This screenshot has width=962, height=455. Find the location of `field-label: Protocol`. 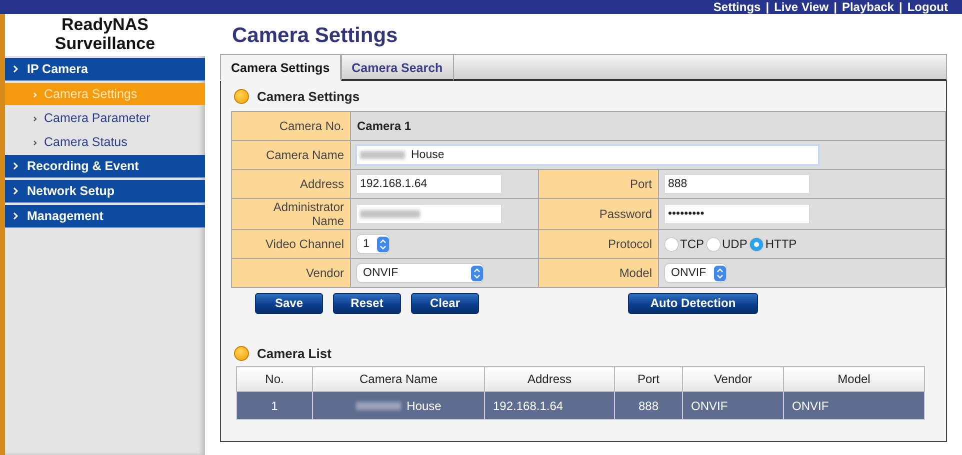

field-label: Protocol is located at coordinates (598, 244).